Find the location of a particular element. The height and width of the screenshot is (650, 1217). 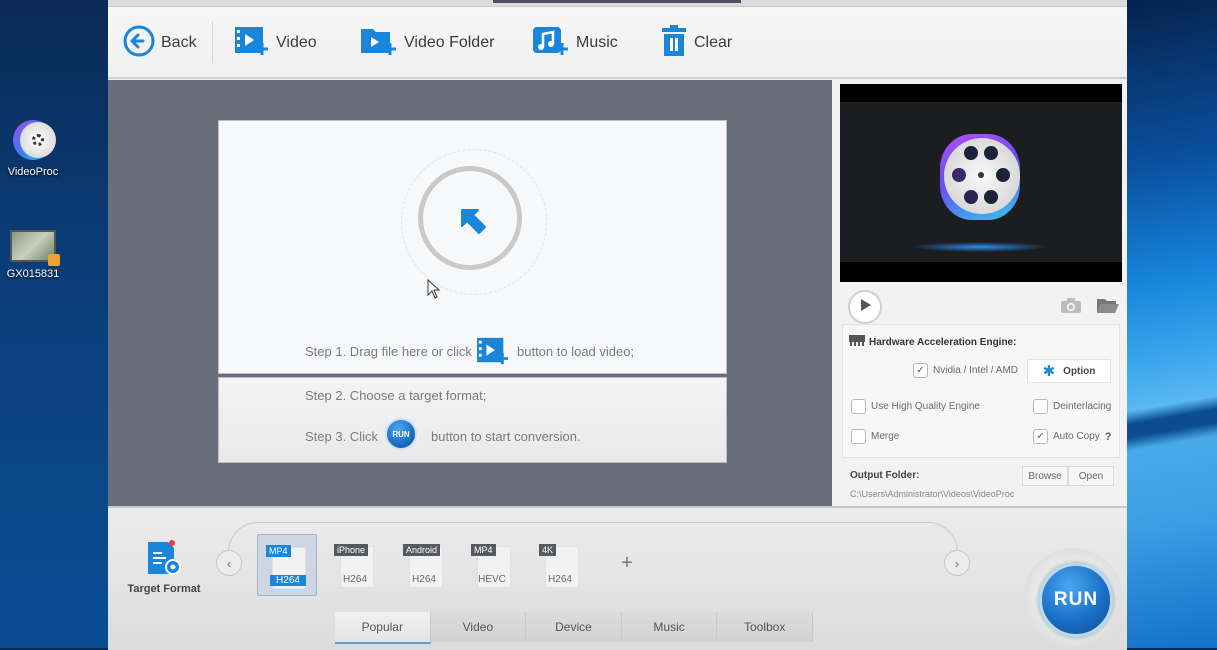

tab-device: Device is located at coordinates (574, 627).